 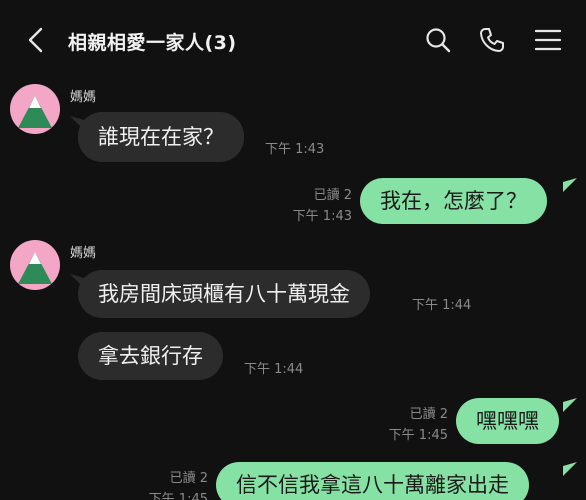 What do you see at coordinates (150, 356) in the screenshot?
I see `message-bubble: 拿去銀行存` at bounding box center [150, 356].